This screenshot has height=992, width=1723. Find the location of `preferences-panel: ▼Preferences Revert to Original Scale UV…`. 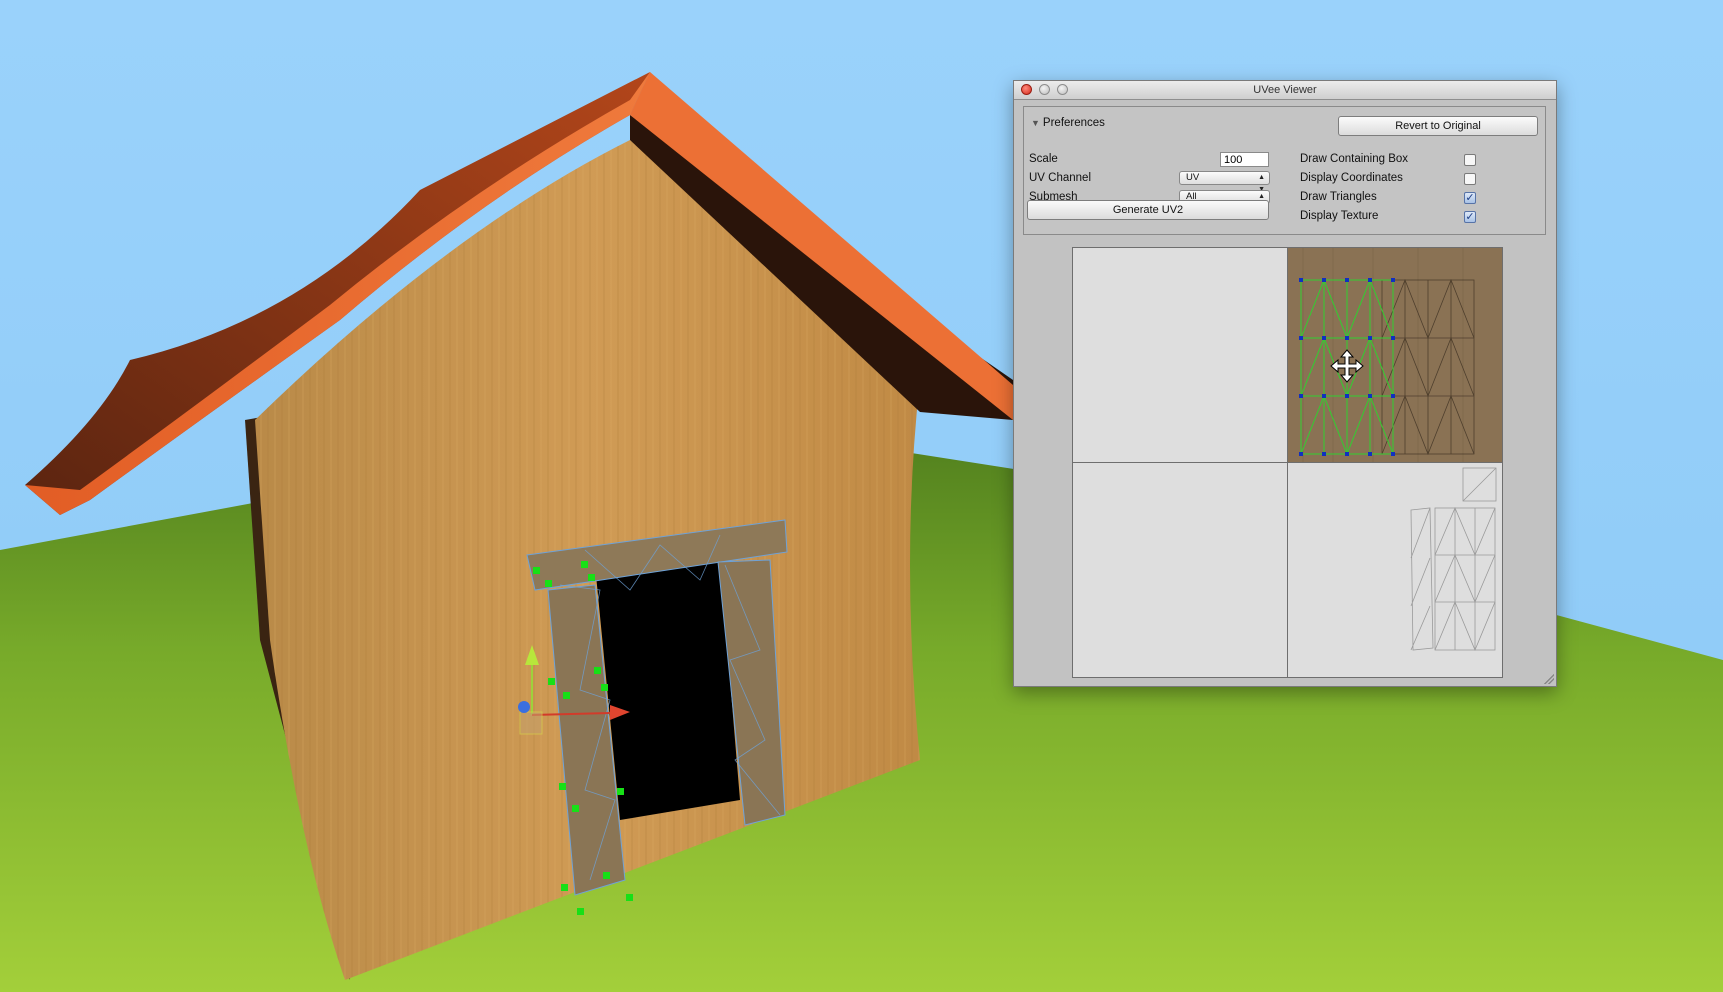

preferences-panel: ▼Preferences Revert to Original Scale UV… is located at coordinates (1284, 170).